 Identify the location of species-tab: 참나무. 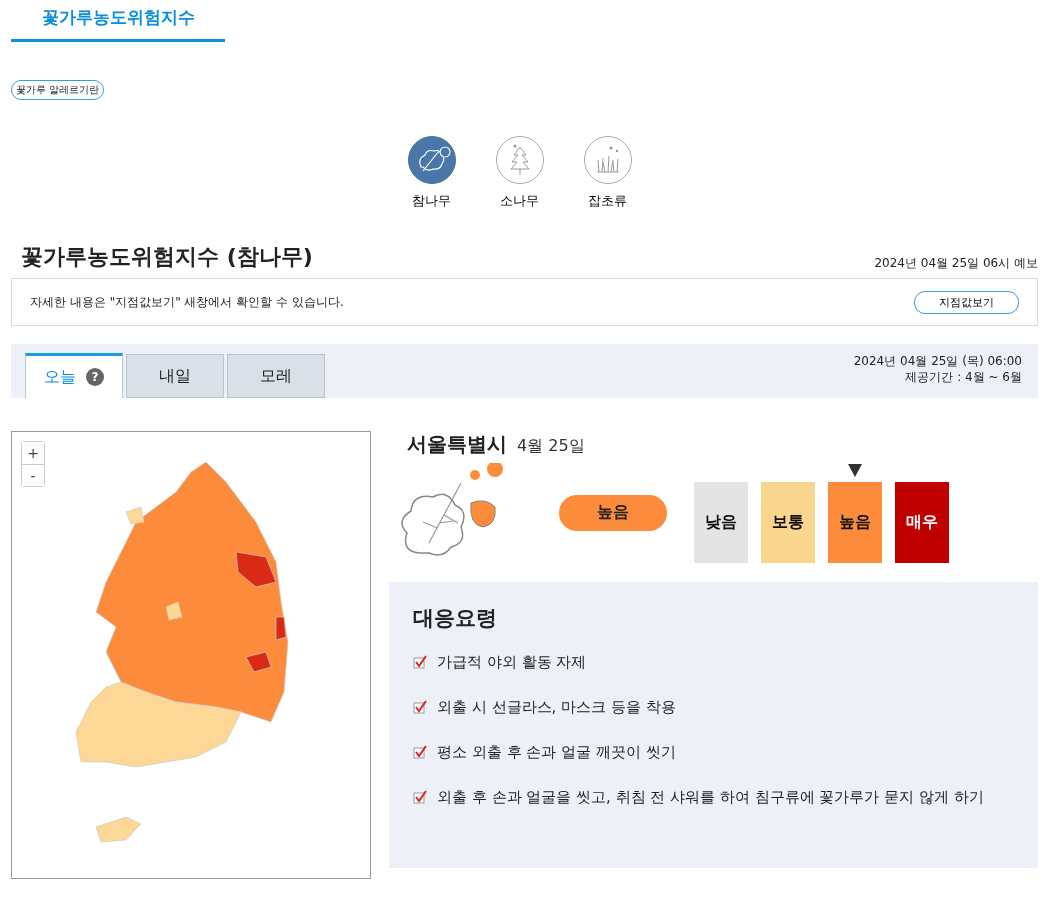
(431, 173).